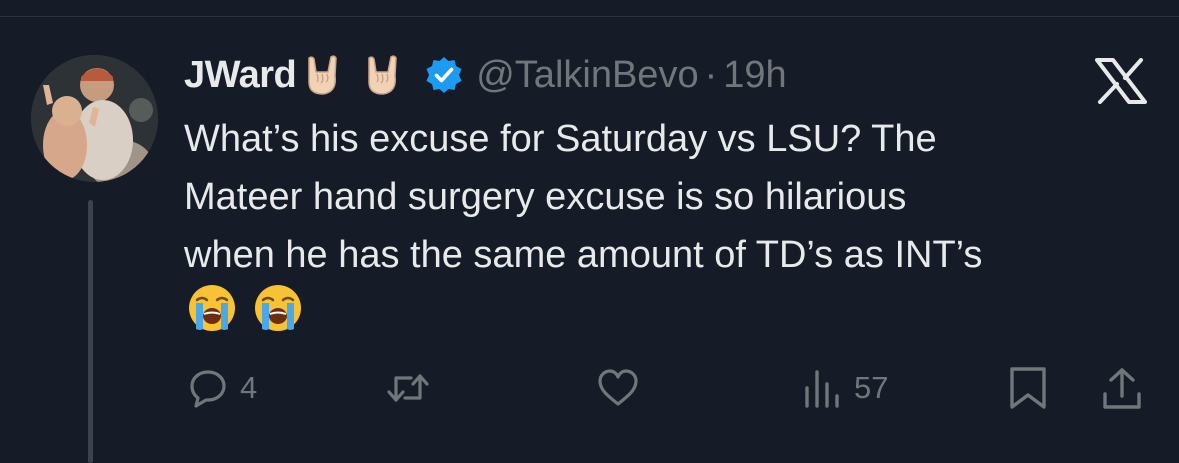 The height and width of the screenshot is (463, 1179). I want to click on trailing-emoji-row, so click(245, 310).